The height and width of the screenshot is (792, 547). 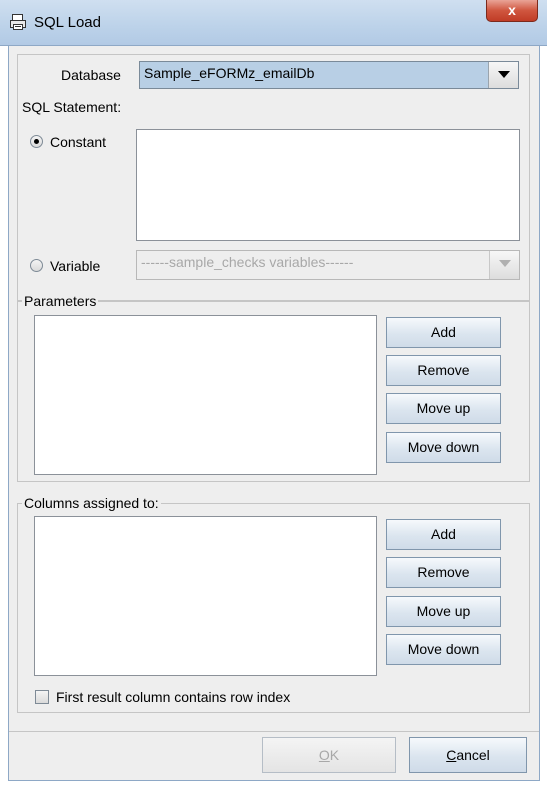 What do you see at coordinates (91, 503) in the screenshot?
I see `columns-legend: Columns assigned to:` at bounding box center [91, 503].